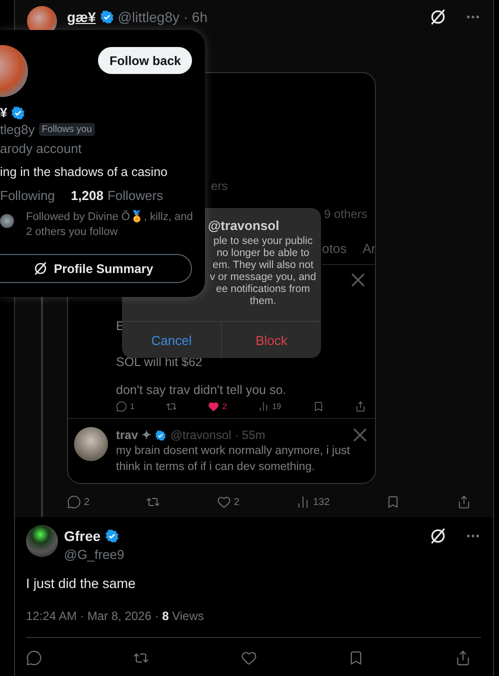 Image resolution: width=499 pixels, height=676 pixels. Describe the element at coordinates (82, 536) in the screenshot. I see `author-name: Gfree` at that location.